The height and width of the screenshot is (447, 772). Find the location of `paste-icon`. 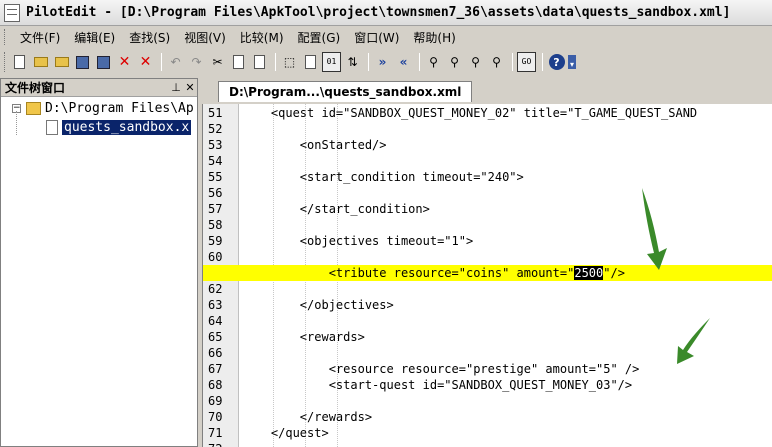

paste-icon is located at coordinates (259, 62).